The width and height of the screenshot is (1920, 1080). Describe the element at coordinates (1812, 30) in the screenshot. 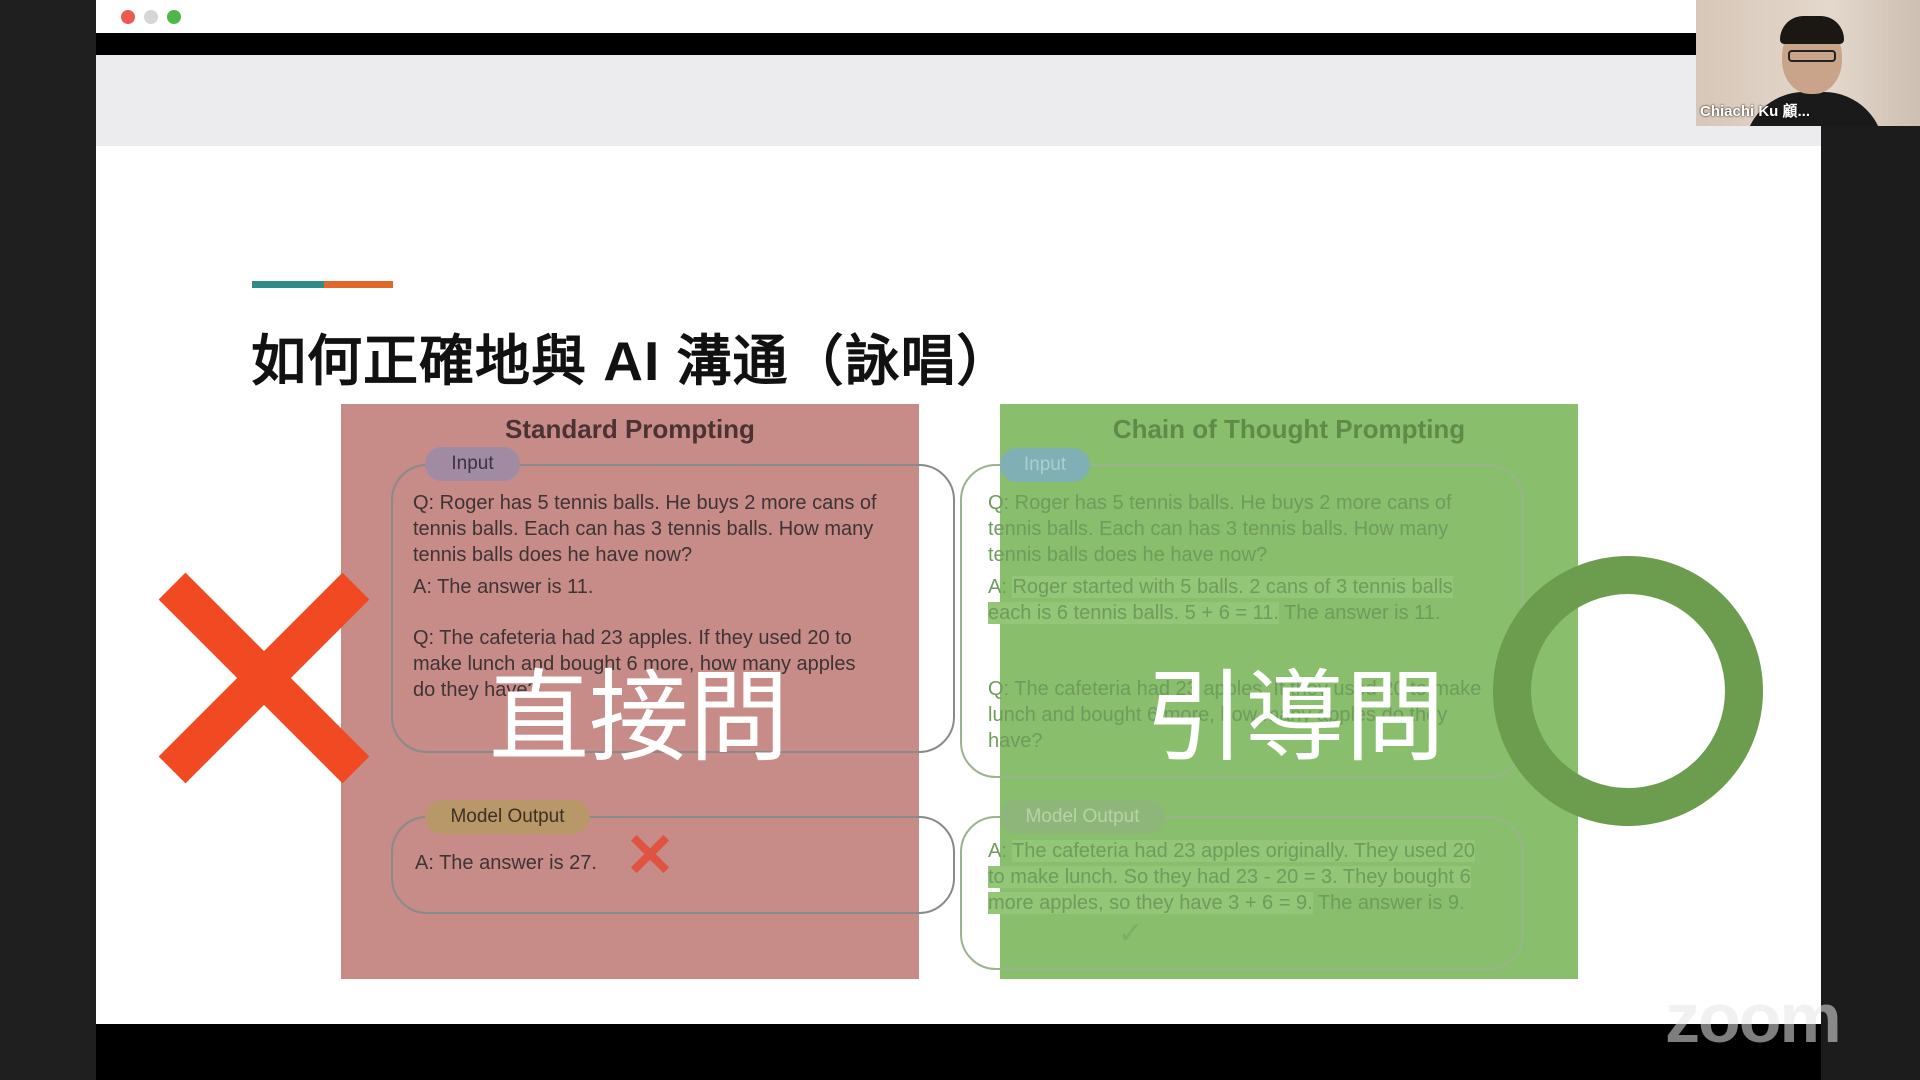

I see `participant-hair` at that location.